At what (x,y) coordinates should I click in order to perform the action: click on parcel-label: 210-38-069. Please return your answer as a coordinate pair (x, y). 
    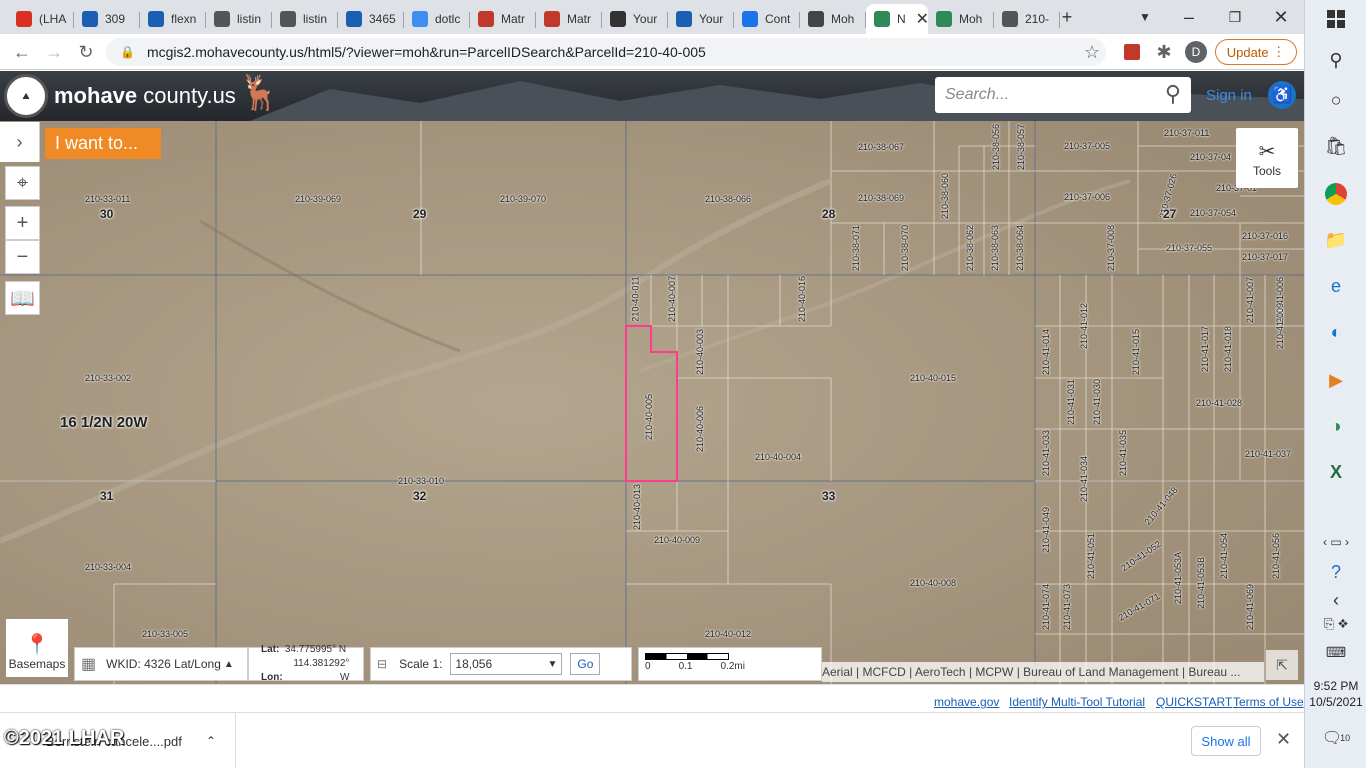
    Looking at the image, I should click on (881, 198).